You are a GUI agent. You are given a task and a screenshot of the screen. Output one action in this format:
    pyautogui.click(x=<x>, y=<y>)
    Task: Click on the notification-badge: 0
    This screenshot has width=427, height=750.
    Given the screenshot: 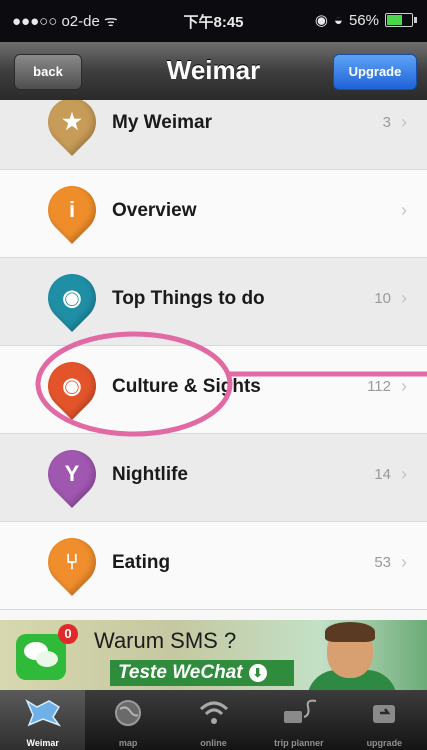 What is the action you would take?
    pyautogui.click(x=68, y=634)
    